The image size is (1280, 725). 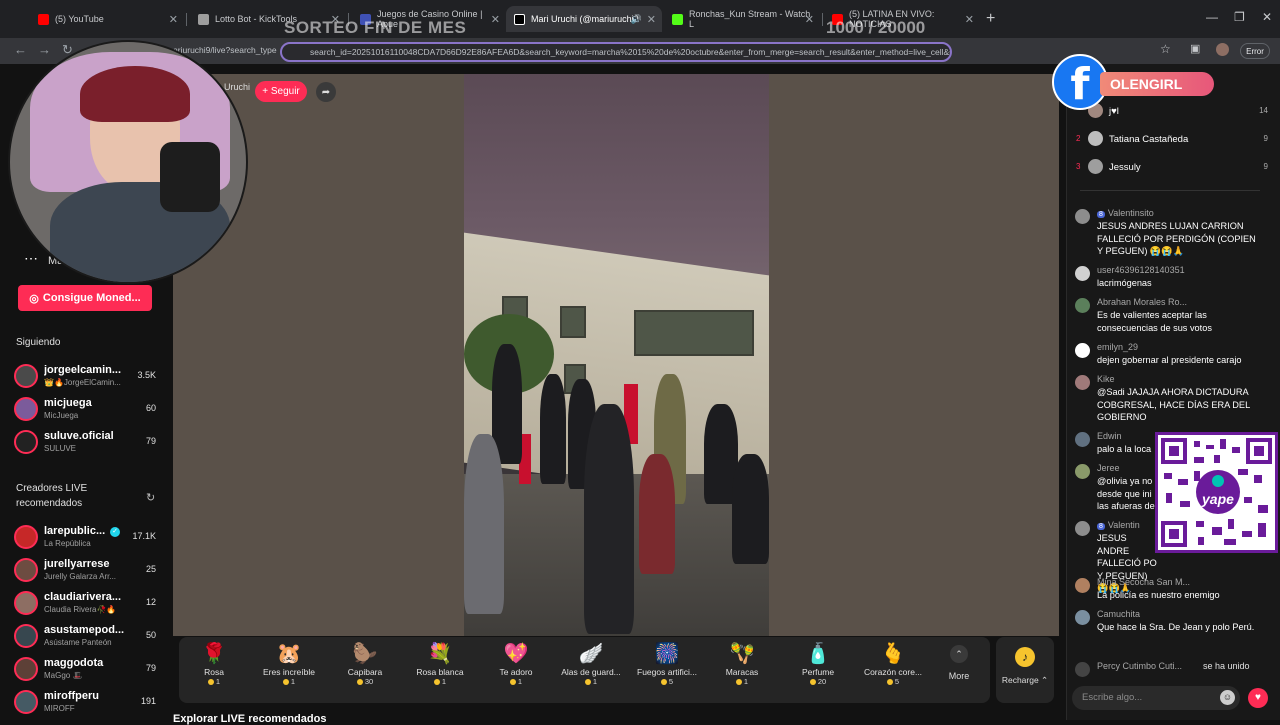 I want to click on gift-te-adoro: 💖 Te adoro 1, so click(x=516, y=671).